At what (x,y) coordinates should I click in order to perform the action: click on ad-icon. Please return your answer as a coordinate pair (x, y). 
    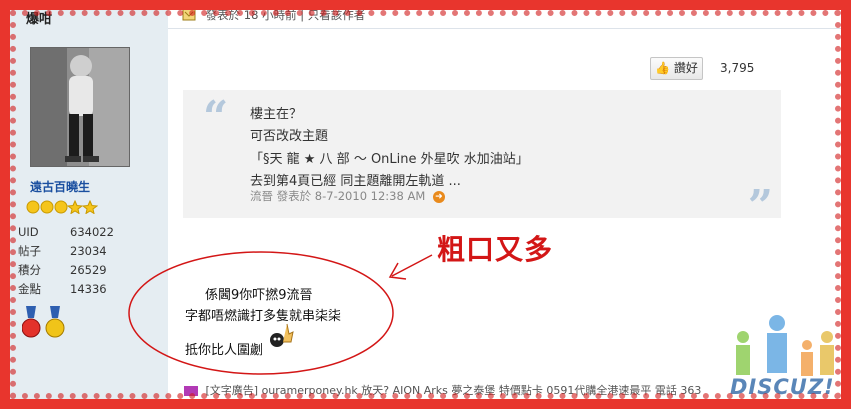
    Looking at the image, I should click on (191, 391).